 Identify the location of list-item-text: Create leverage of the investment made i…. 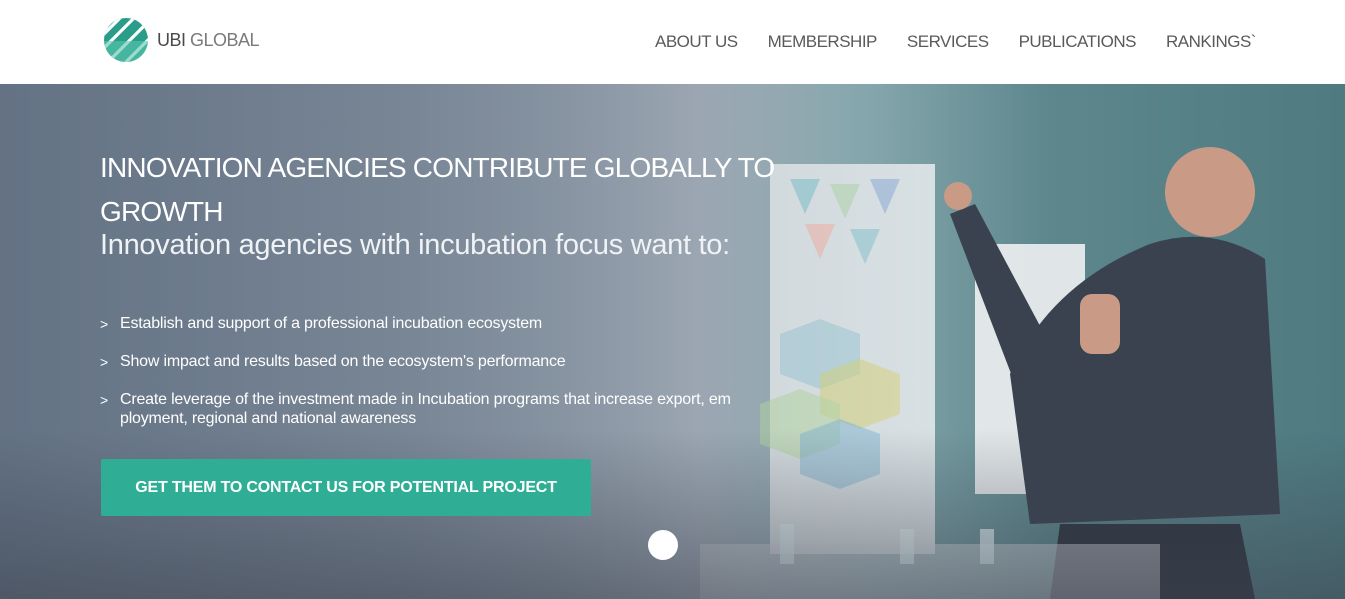
(425, 409).